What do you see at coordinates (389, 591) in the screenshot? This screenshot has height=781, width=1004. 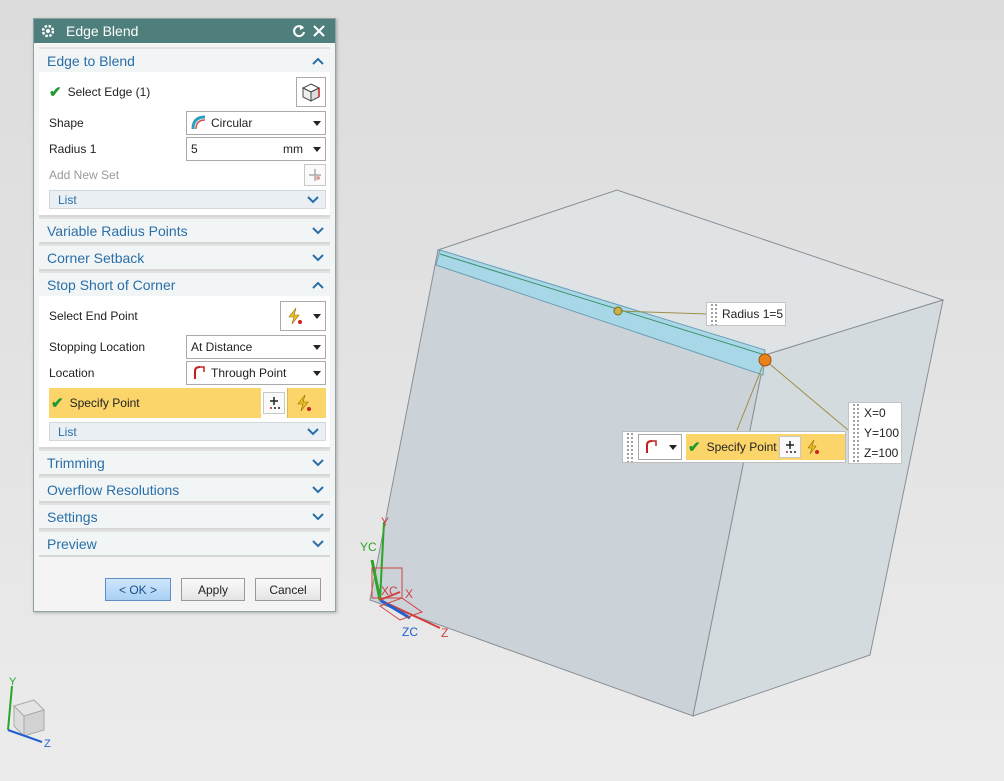 I see `xc-label: XC` at bounding box center [389, 591].